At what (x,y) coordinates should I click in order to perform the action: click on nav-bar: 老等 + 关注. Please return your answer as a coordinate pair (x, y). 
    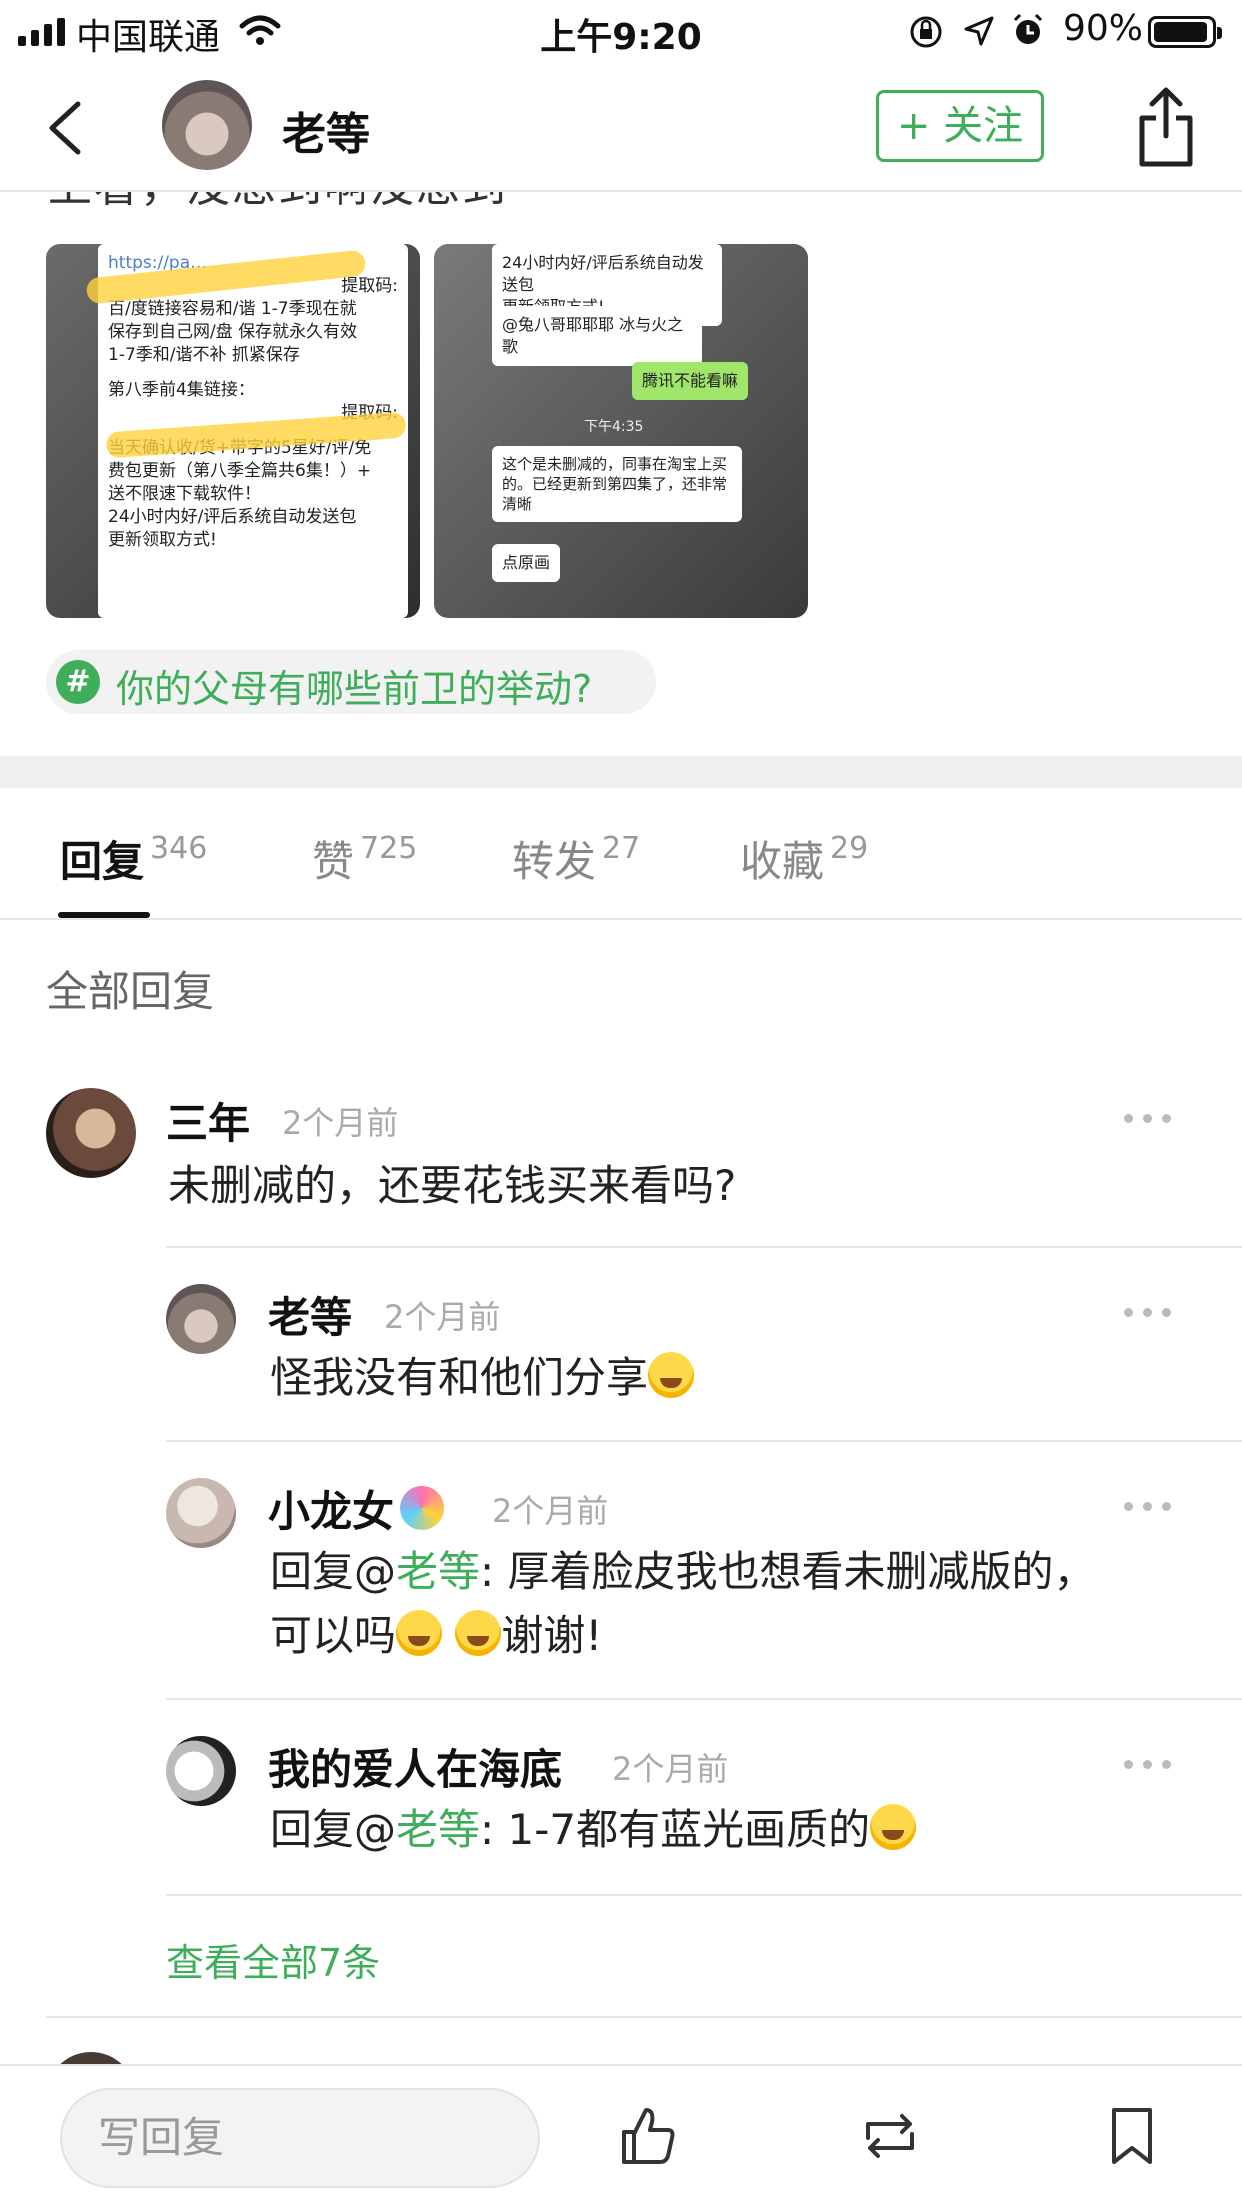
    Looking at the image, I should click on (621, 127).